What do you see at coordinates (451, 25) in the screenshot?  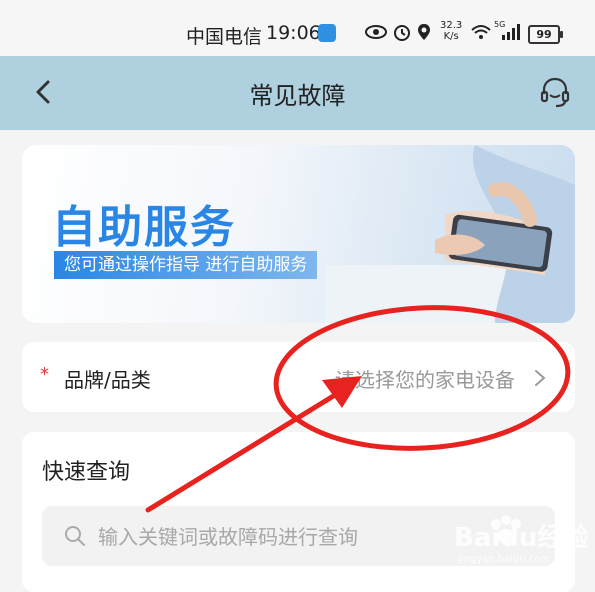 I see `speed-value: 32.3` at bounding box center [451, 25].